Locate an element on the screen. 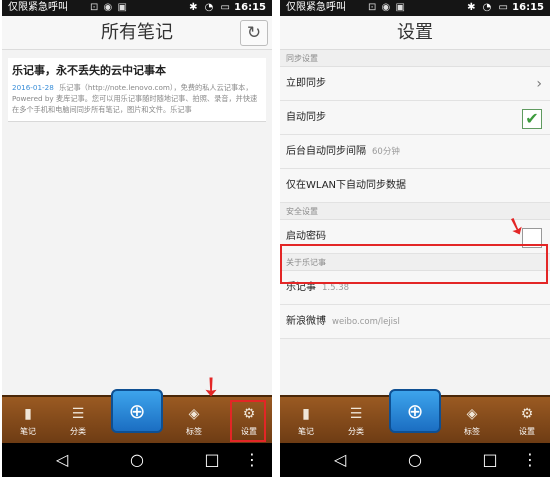 The height and width of the screenshot is (477, 553). title-bar: 所有笔记 ↻ is located at coordinates (137, 33).